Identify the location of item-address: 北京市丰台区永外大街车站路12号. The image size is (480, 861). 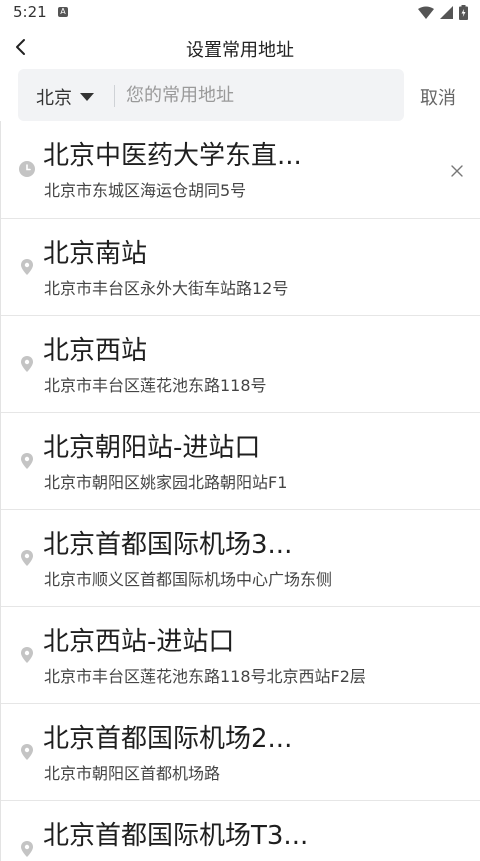
(166, 288).